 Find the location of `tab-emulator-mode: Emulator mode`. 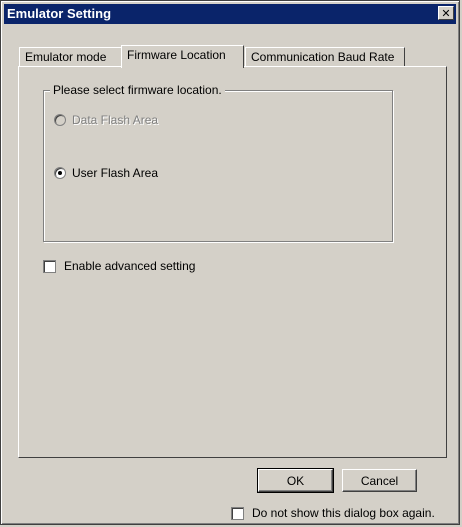

tab-emulator-mode: Emulator mode is located at coordinates (71, 57).